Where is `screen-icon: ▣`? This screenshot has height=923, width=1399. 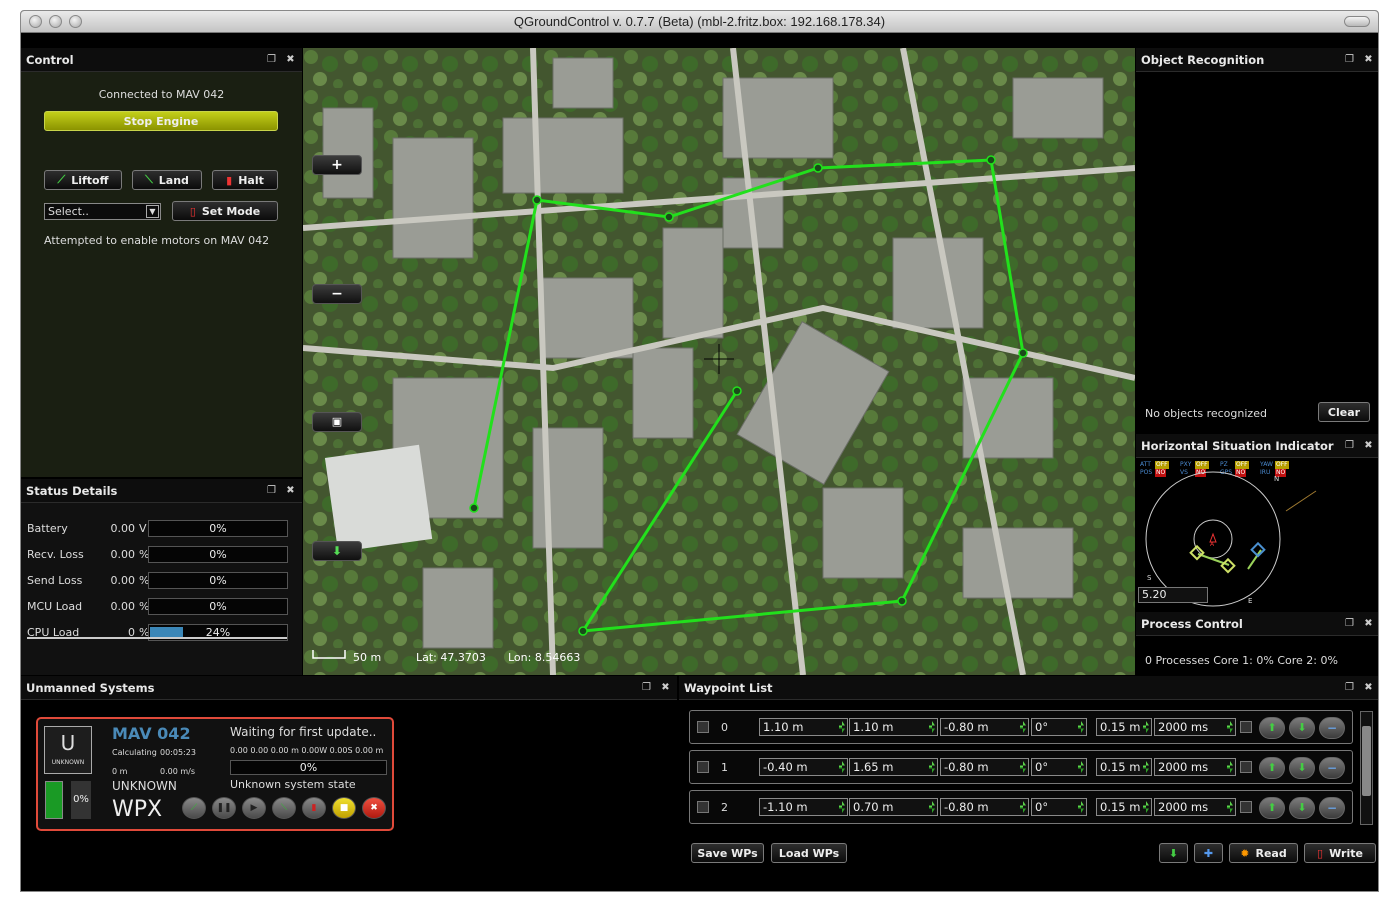
screen-icon: ▣ is located at coordinates (337, 422).